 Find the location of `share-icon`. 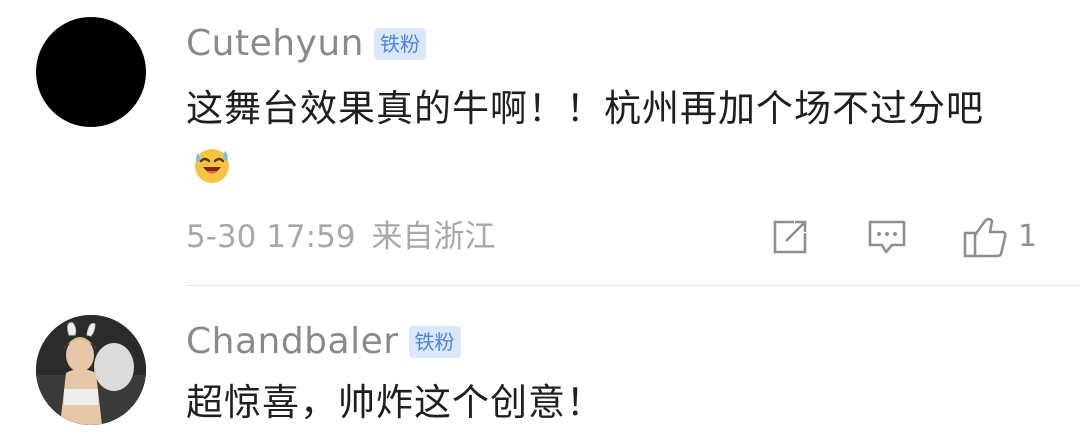

share-icon is located at coordinates (790, 237).